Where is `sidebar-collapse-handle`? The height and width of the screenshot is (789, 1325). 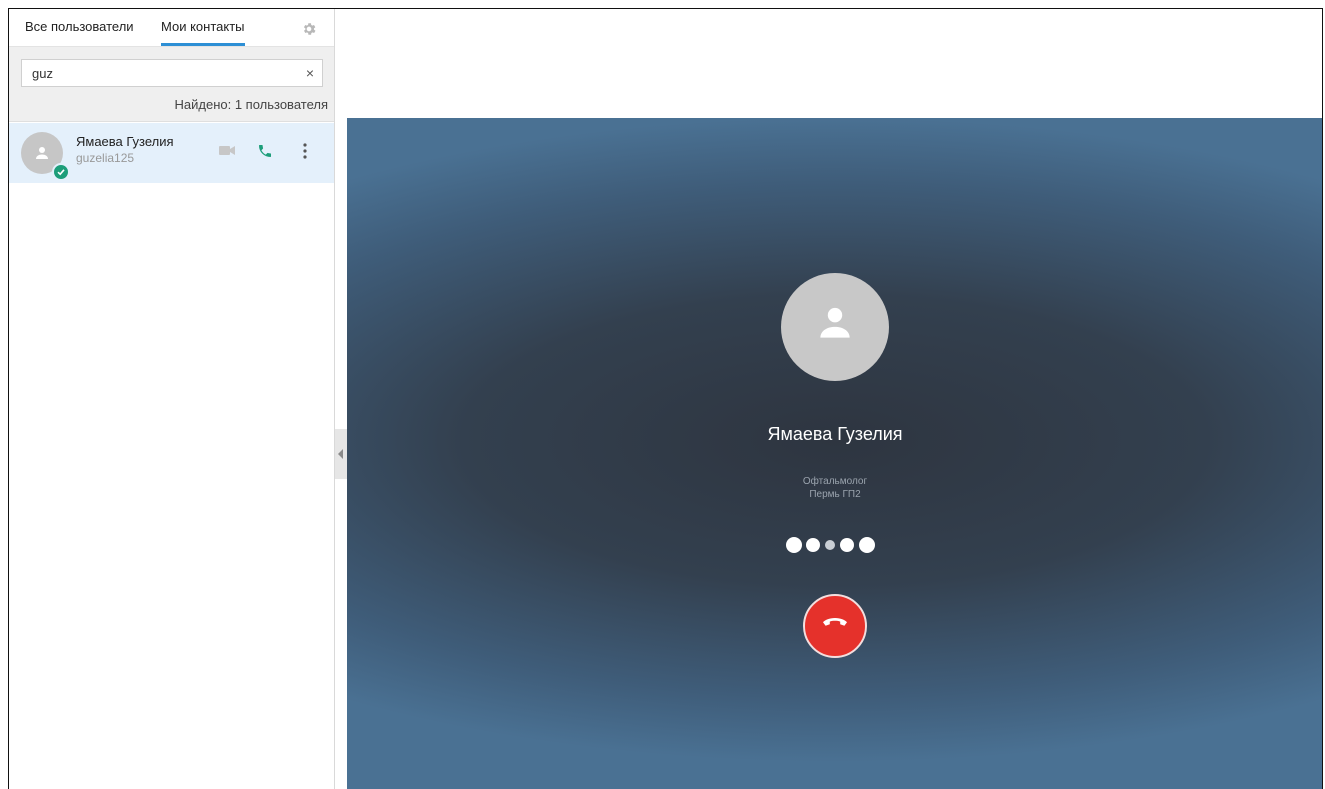 sidebar-collapse-handle is located at coordinates (341, 454).